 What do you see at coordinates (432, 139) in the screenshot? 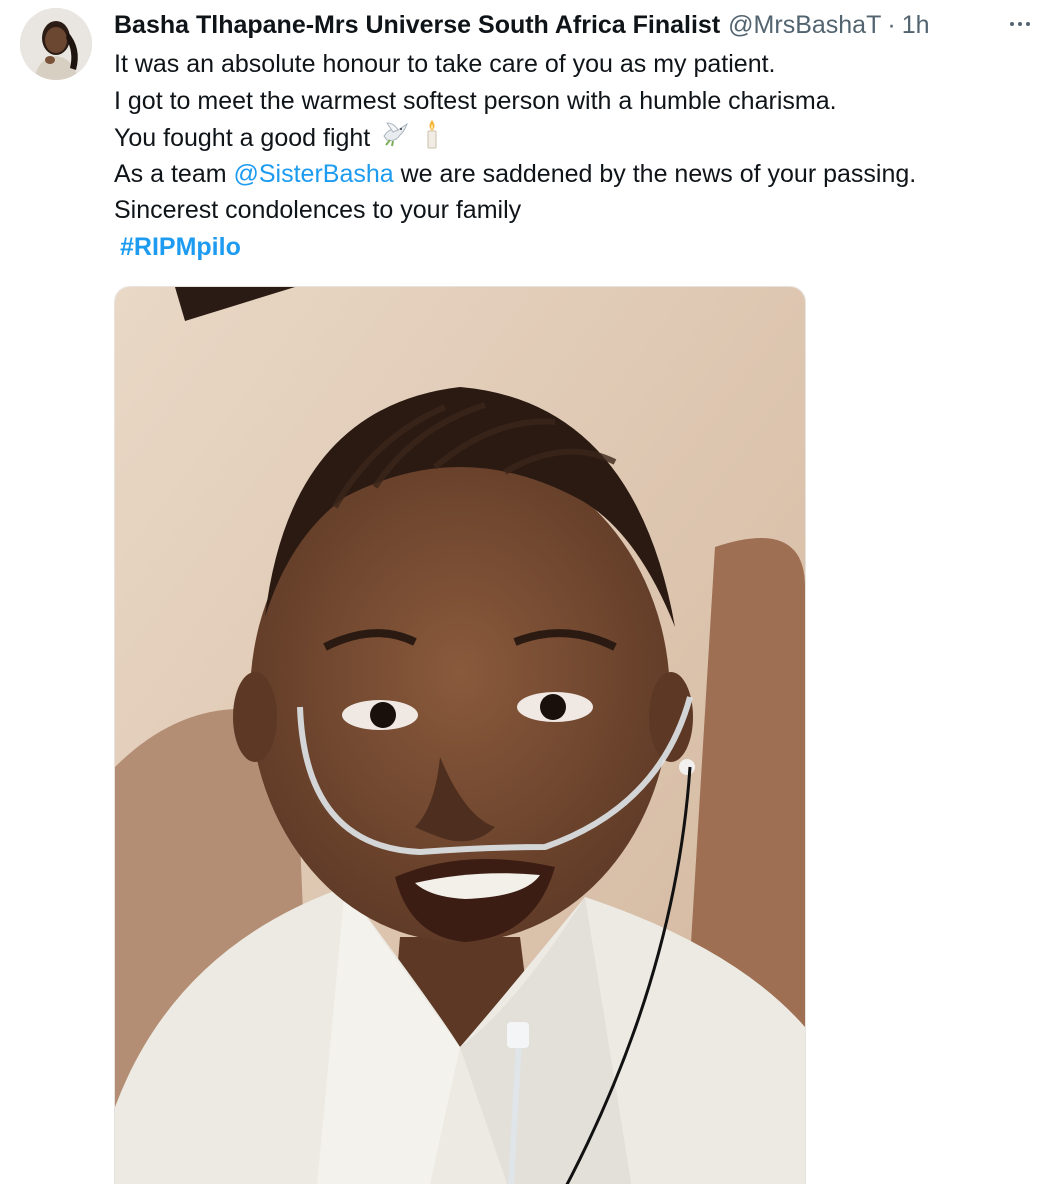
I see `candle-icon` at bounding box center [432, 139].